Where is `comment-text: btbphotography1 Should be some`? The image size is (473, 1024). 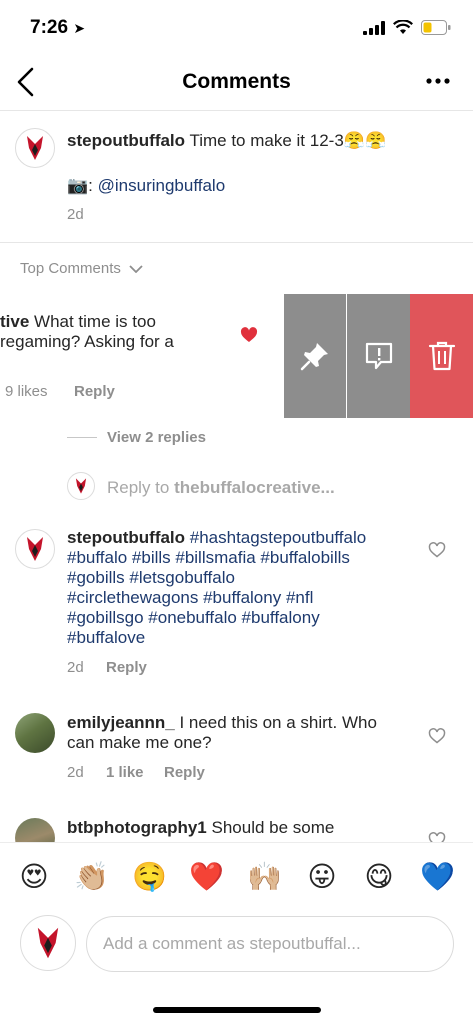
comment-text: btbphotography1 Should be some is located at coordinates (201, 827).